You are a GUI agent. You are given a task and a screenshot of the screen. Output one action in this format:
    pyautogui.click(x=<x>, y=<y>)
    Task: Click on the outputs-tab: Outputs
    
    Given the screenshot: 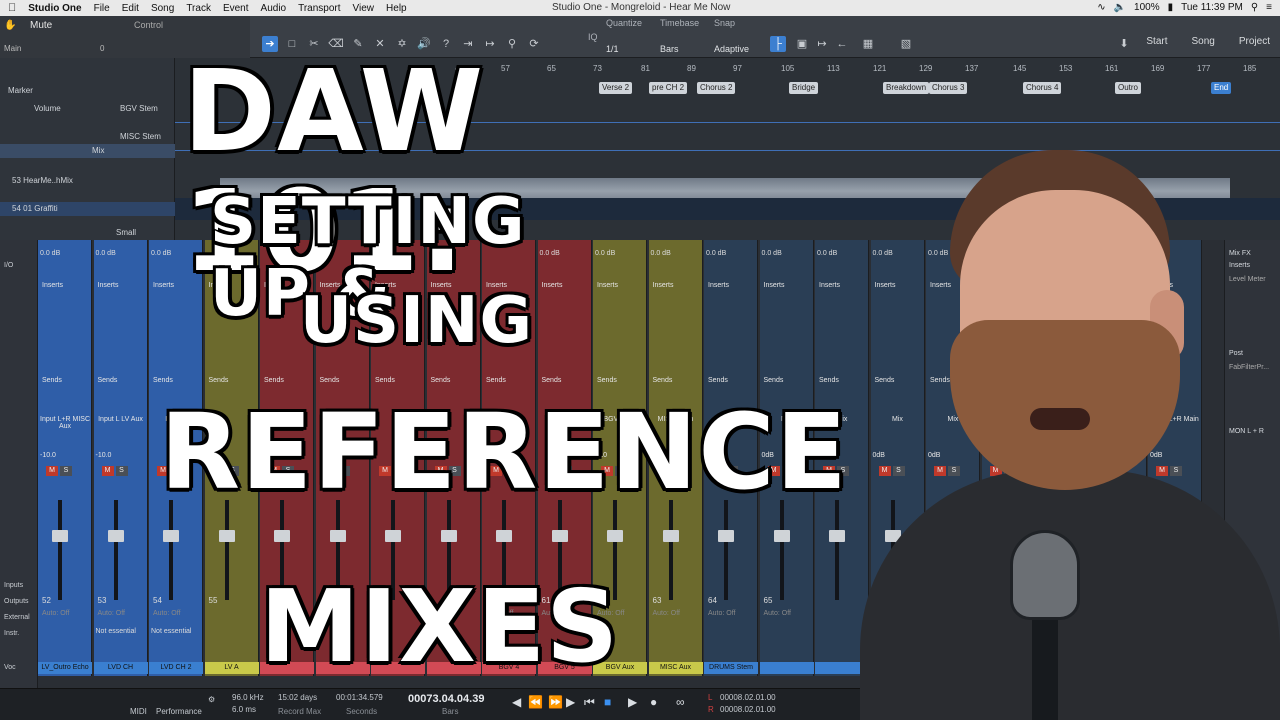 What is the action you would take?
    pyautogui.click(x=16, y=601)
    